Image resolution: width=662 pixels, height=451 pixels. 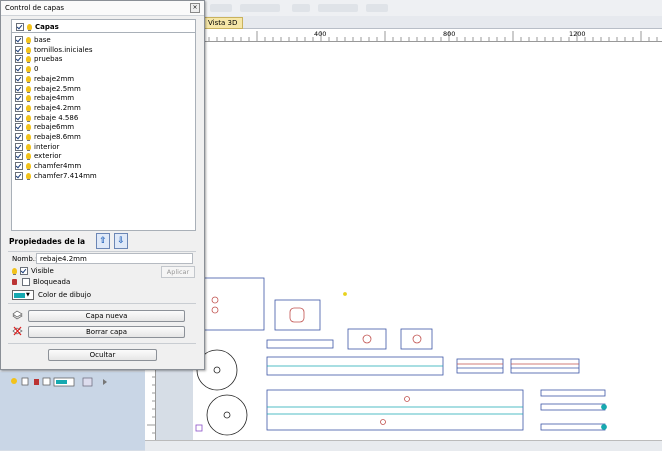 I want to click on horizontal-scrollbar, so click(x=403, y=445).